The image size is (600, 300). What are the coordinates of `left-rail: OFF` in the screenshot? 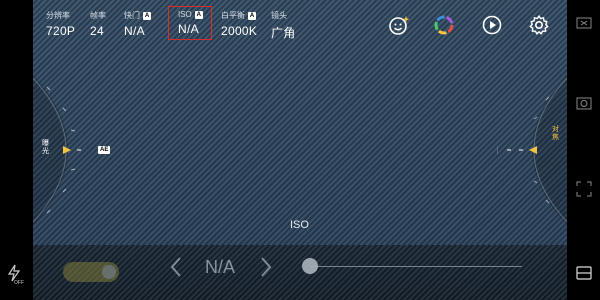 It's located at (16, 150).